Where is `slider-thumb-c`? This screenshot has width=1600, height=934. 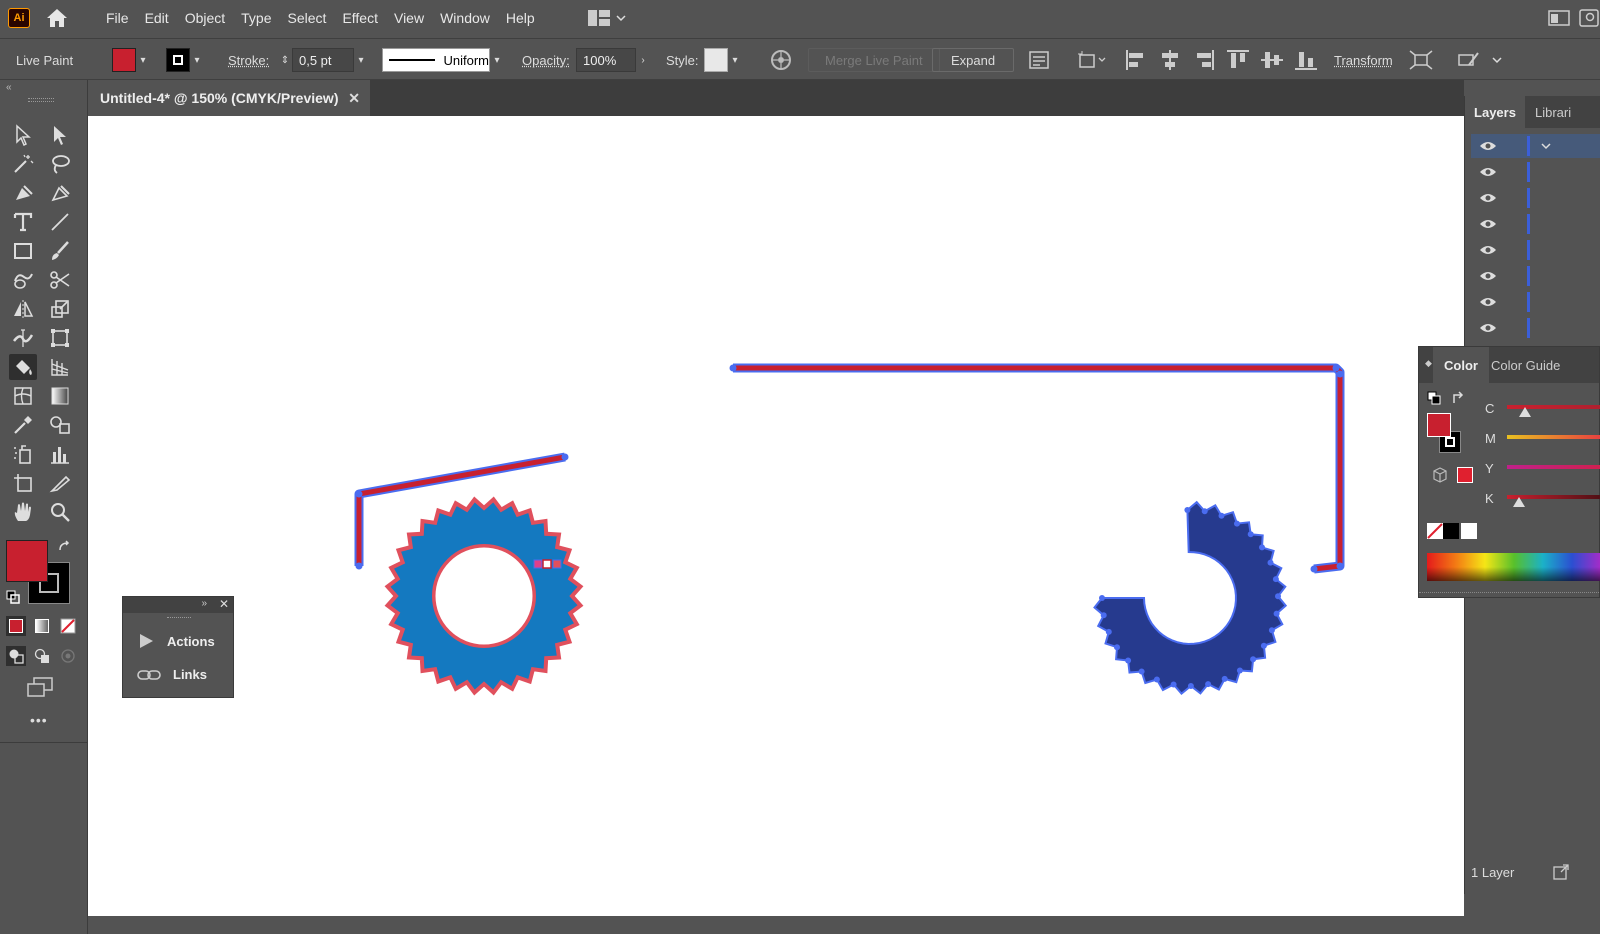 slider-thumb-c is located at coordinates (1525, 412).